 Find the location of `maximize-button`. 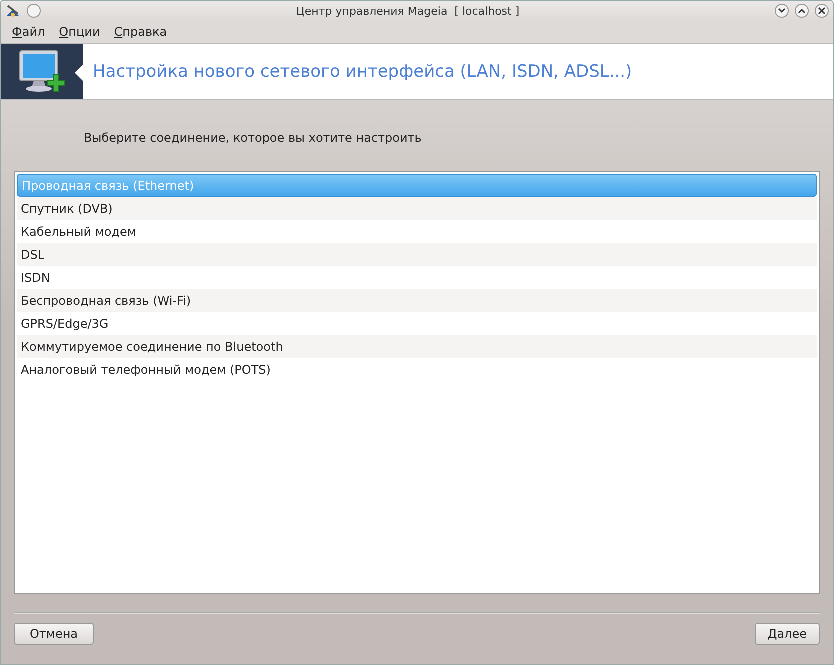

maximize-button is located at coordinates (802, 11).